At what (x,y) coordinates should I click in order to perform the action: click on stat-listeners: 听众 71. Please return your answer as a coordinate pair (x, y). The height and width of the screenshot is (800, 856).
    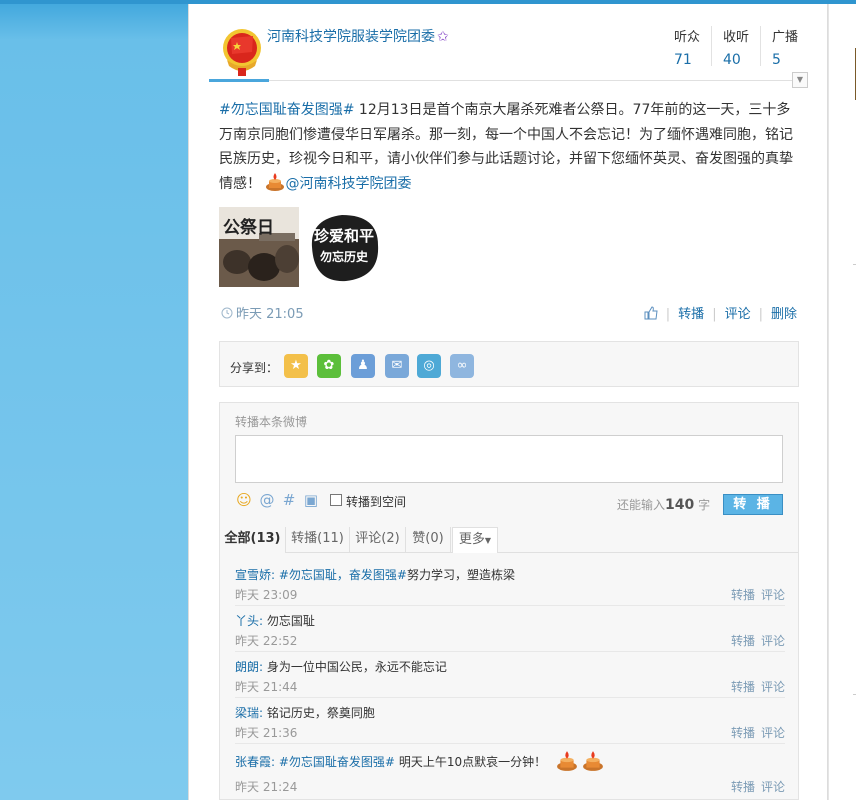
    Looking at the image, I should click on (687, 47).